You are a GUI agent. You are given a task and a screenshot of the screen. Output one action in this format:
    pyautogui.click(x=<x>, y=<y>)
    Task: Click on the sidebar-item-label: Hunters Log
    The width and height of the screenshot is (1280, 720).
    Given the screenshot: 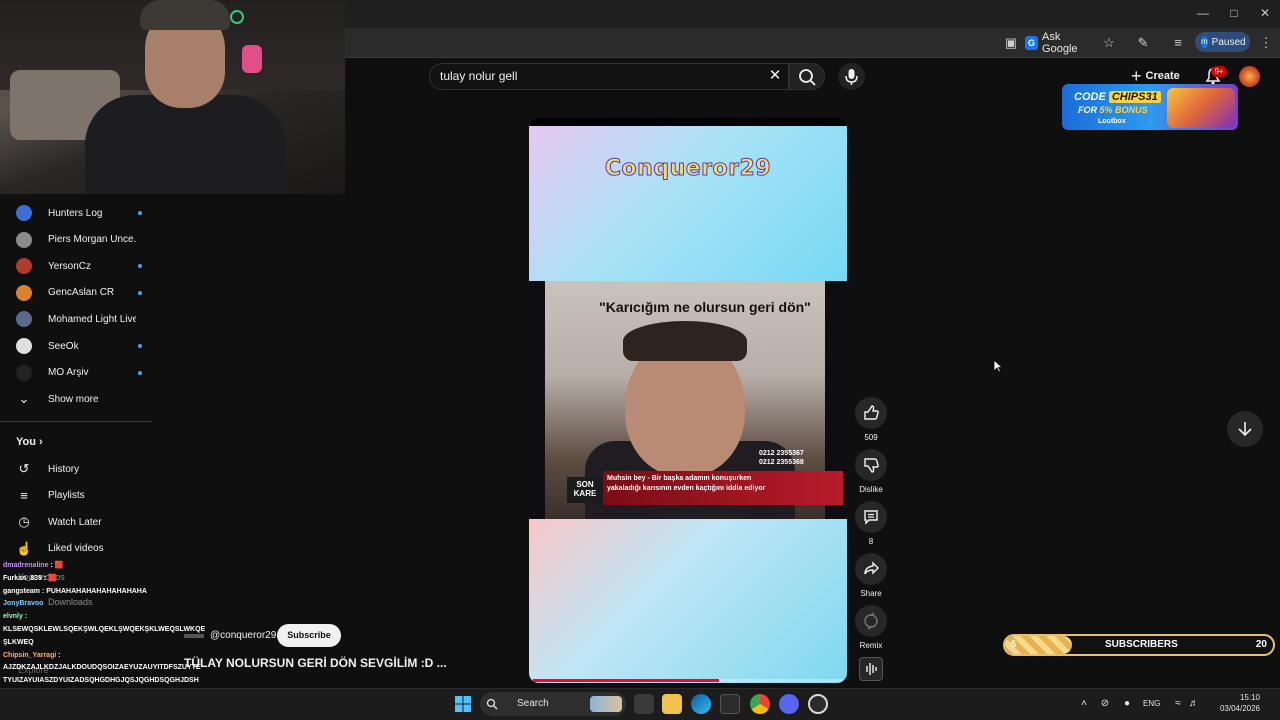 What is the action you would take?
    pyautogui.click(x=75, y=213)
    